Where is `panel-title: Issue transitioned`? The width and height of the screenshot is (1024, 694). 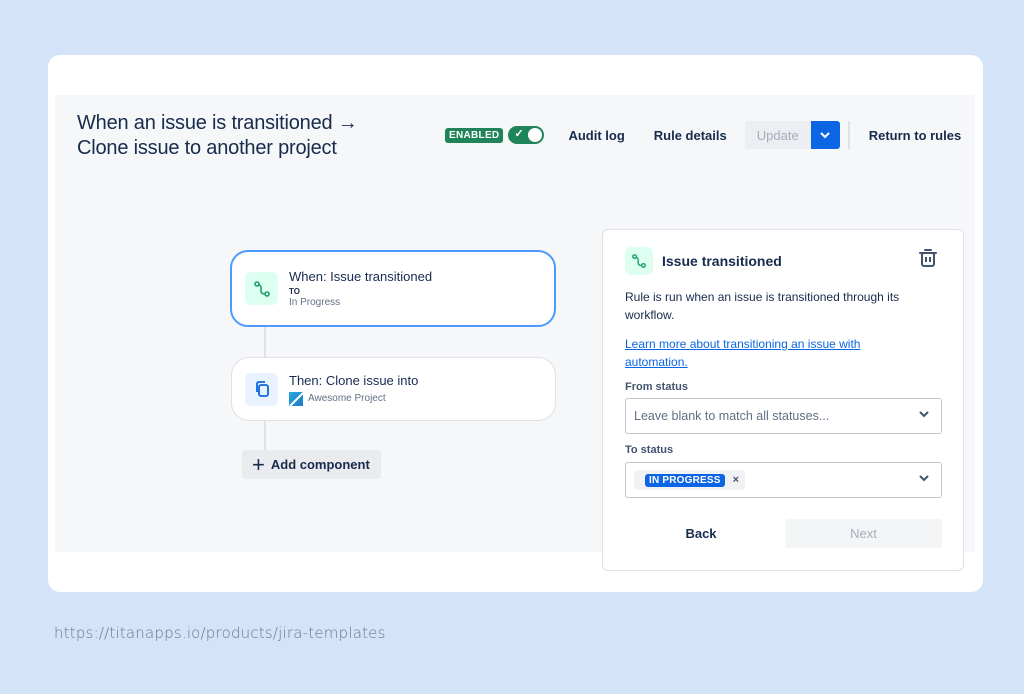 panel-title: Issue transitioned is located at coordinates (722, 261).